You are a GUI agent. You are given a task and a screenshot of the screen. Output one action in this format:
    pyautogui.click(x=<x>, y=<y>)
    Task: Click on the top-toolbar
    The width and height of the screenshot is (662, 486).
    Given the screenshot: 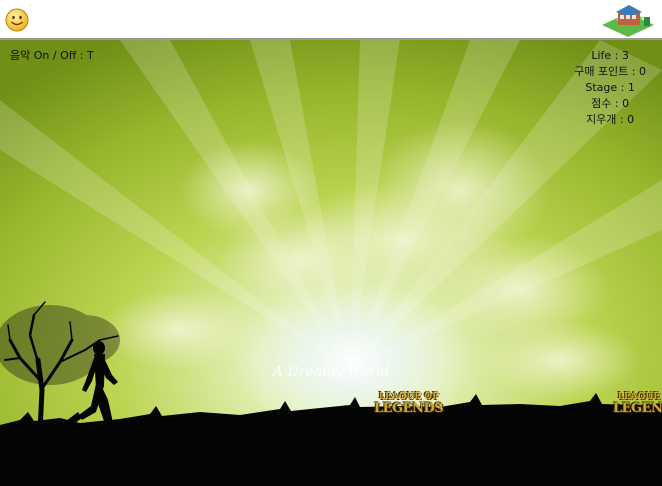 What is the action you would take?
    pyautogui.click(x=331, y=20)
    